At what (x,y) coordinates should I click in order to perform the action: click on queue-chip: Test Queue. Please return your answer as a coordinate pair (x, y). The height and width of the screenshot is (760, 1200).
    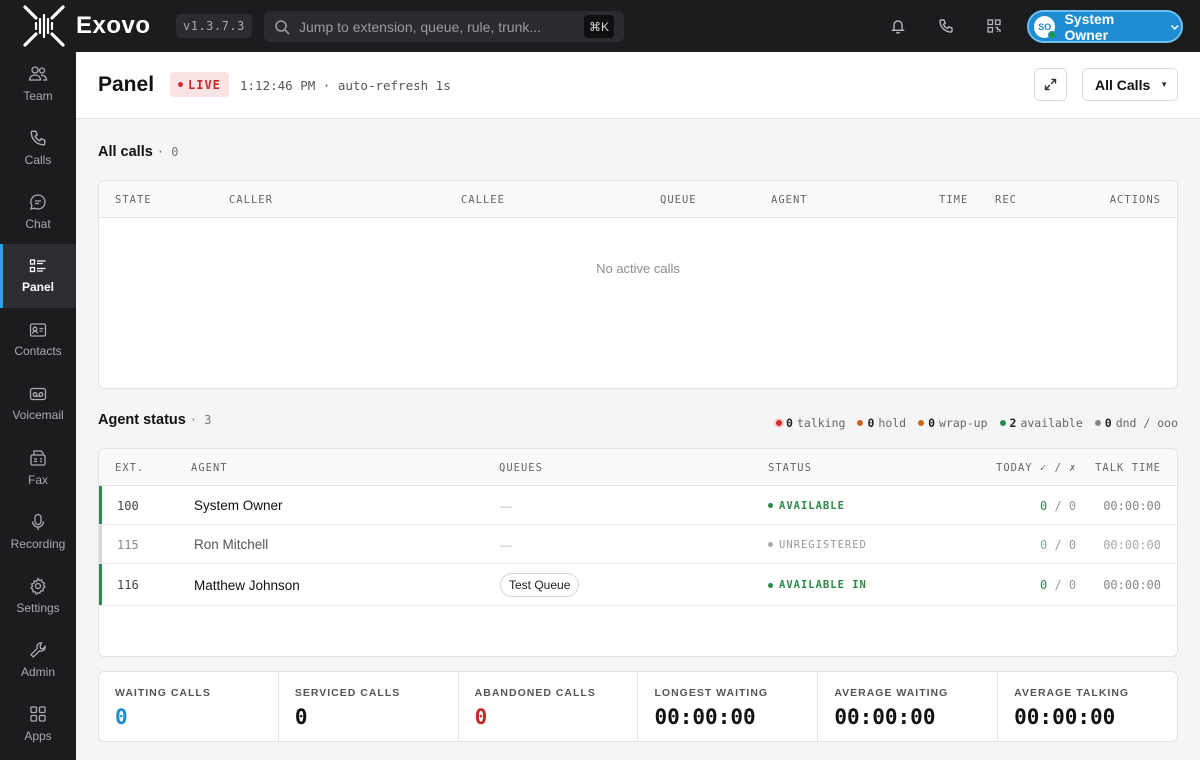
    Looking at the image, I should click on (540, 585).